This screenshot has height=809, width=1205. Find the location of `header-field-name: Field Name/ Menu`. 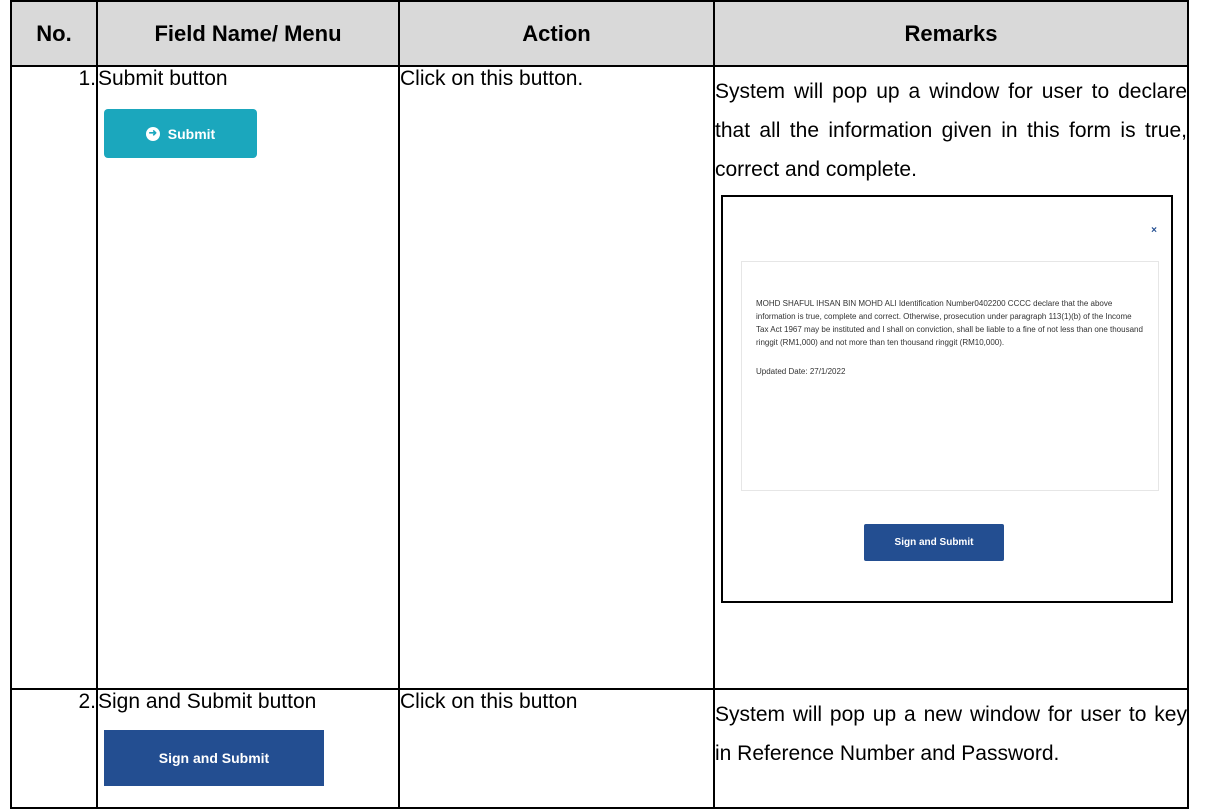

header-field-name: Field Name/ Menu is located at coordinates (248, 33).